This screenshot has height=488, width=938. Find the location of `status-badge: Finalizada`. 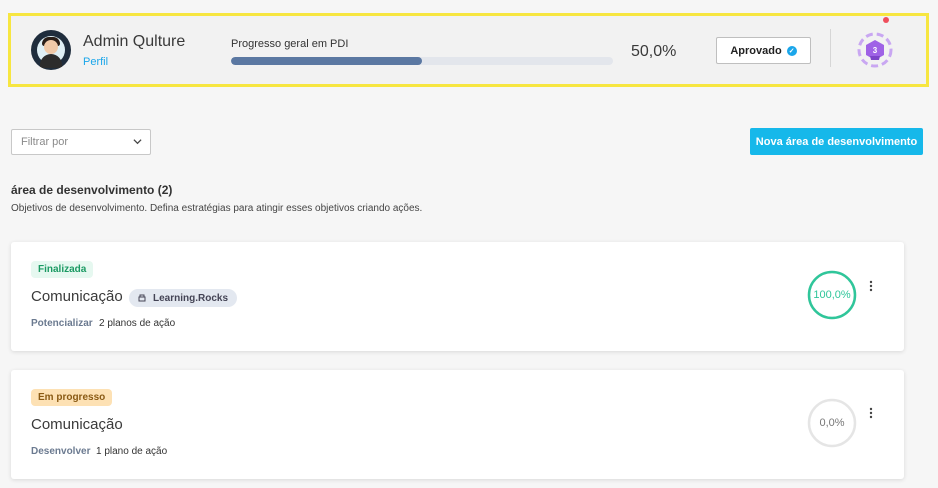

status-badge: Finalizada is located at coordinates (62, 269).